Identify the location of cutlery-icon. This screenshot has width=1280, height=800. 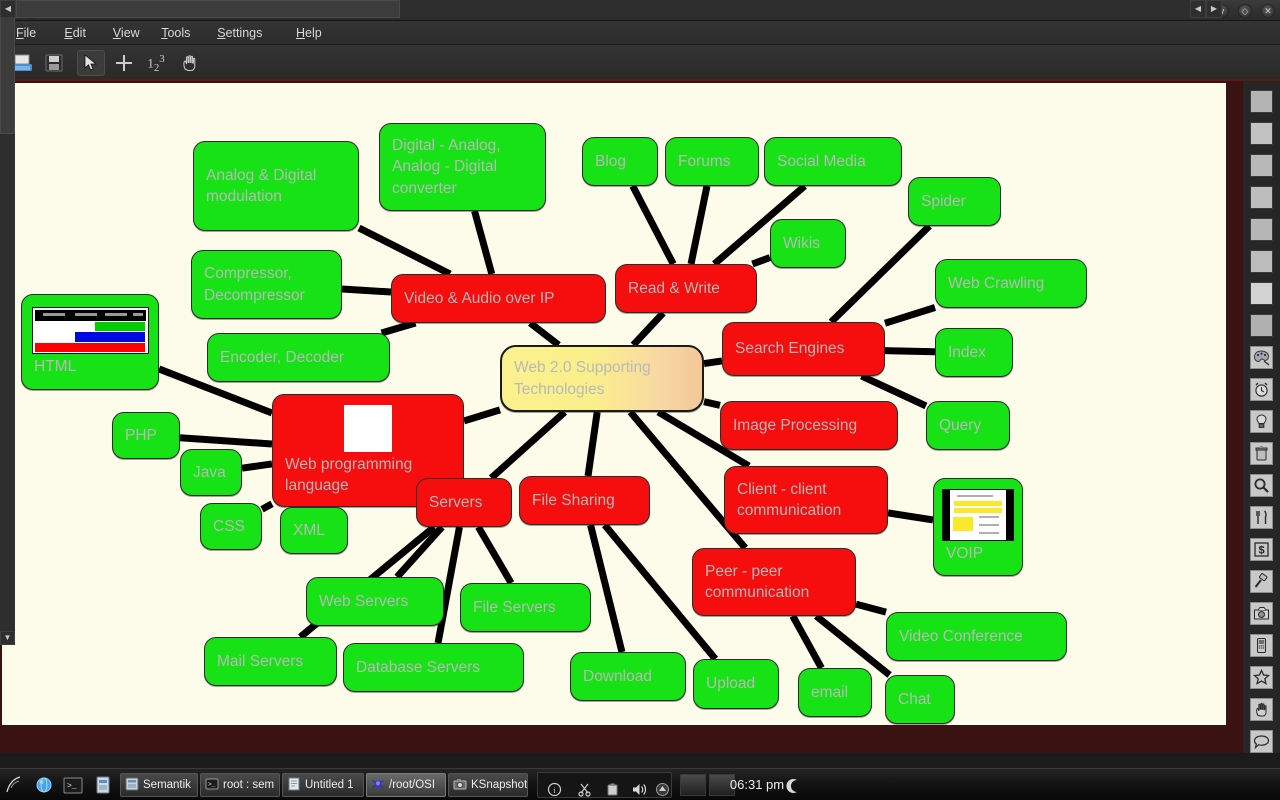
(1261, 517).